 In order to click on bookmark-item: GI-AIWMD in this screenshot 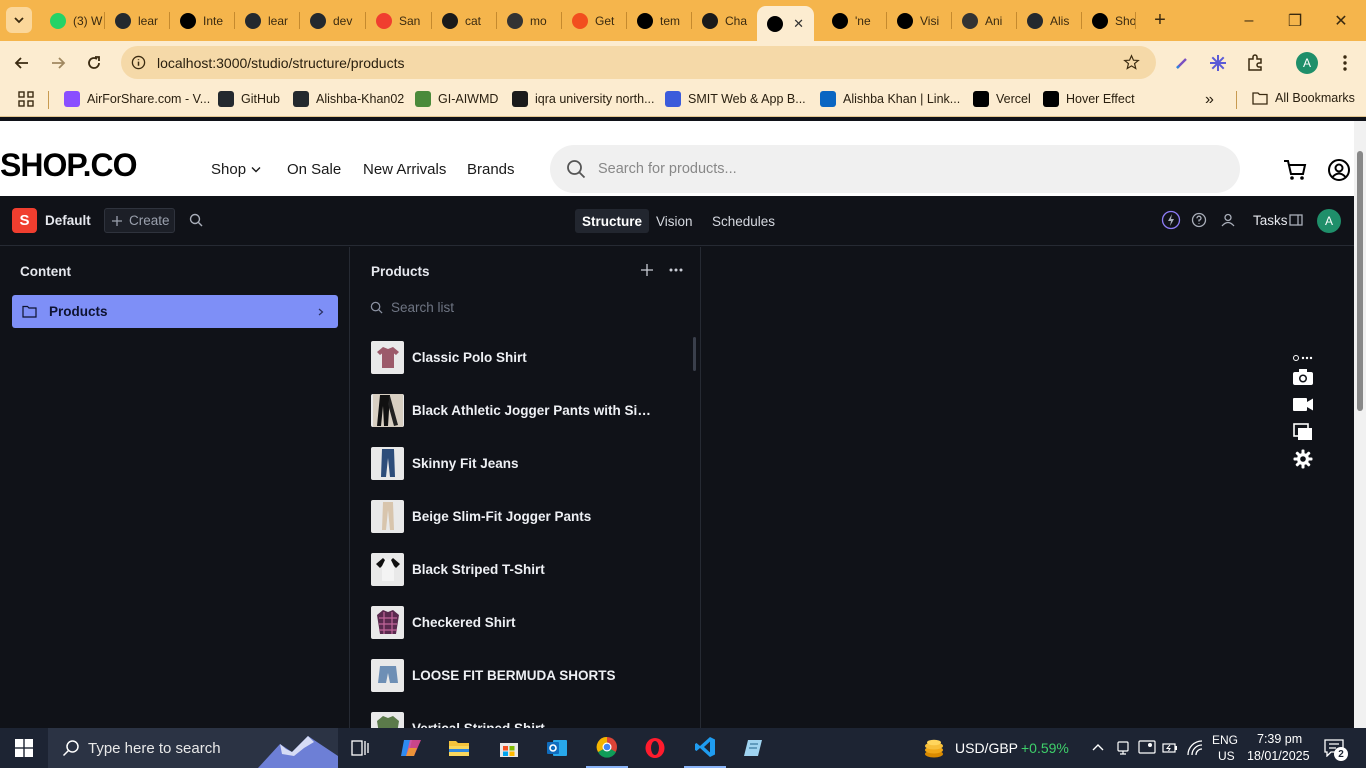, I will do `click(456, 99)`.